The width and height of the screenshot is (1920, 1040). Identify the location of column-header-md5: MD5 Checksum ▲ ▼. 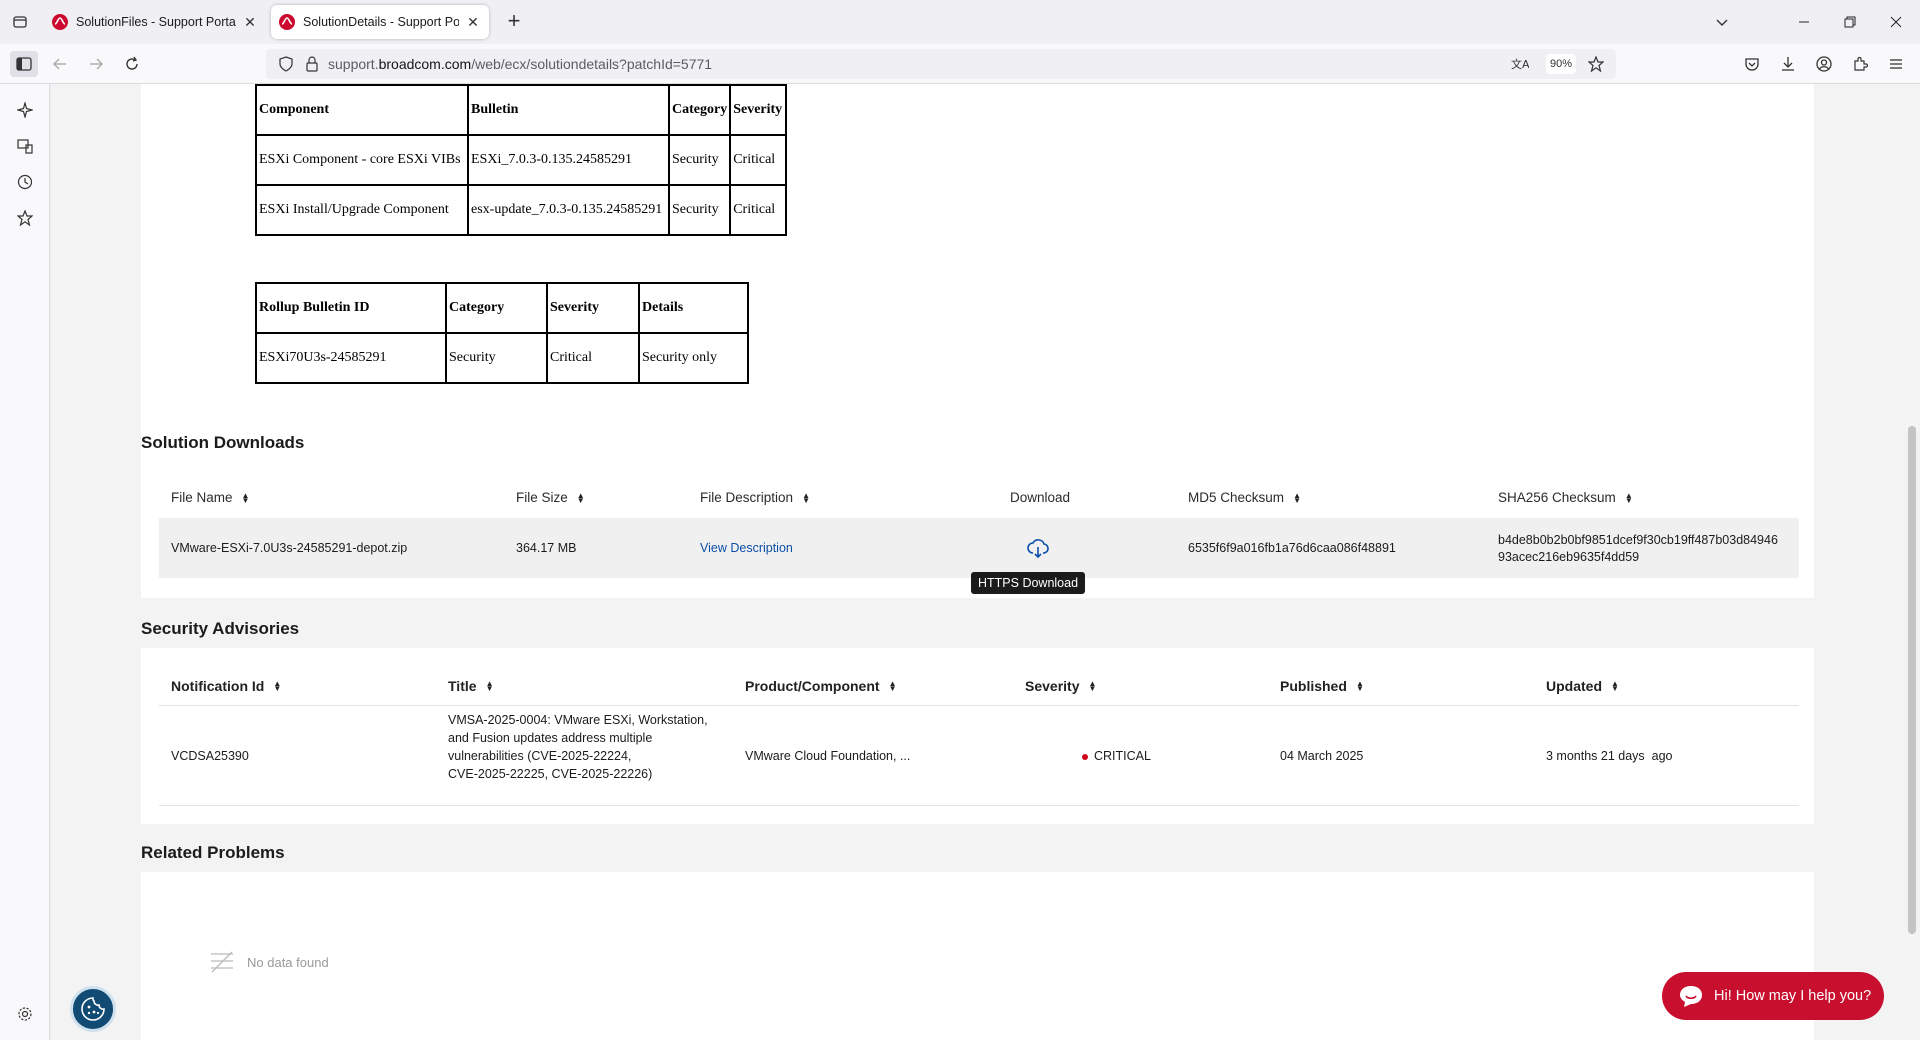
(1244, 497).